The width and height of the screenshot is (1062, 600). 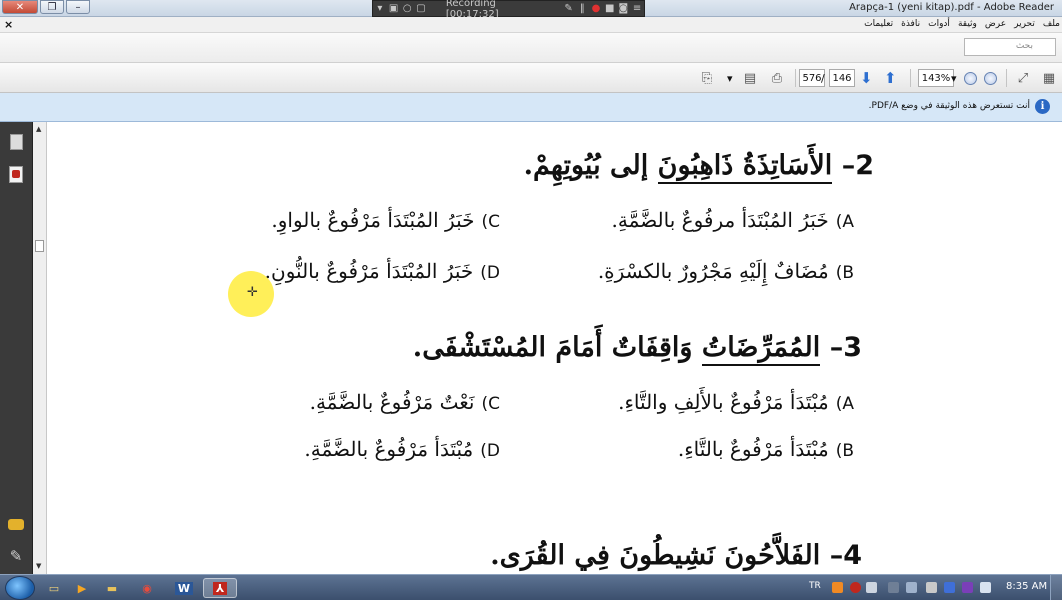 I want to click on question-2-option-c: C) خَبَرُ المُبْتَدَأ مَرْفُوعٌ بالواوِ., so click(x=385, y=220).